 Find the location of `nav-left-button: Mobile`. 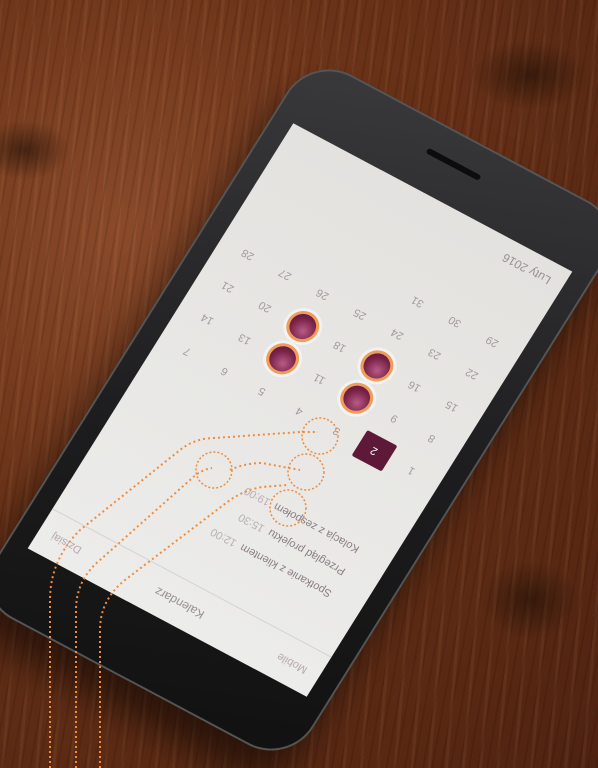

nav-left-button: Mobile is located at coordinates (292, 662).